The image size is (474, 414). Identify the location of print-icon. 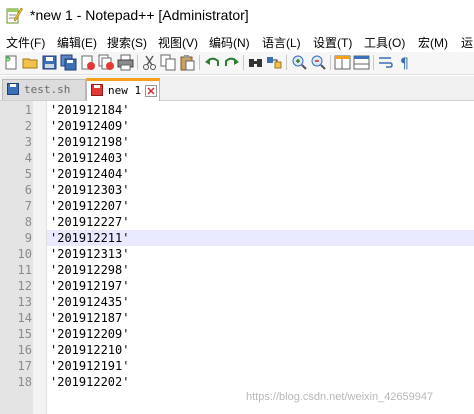
(125, 62).